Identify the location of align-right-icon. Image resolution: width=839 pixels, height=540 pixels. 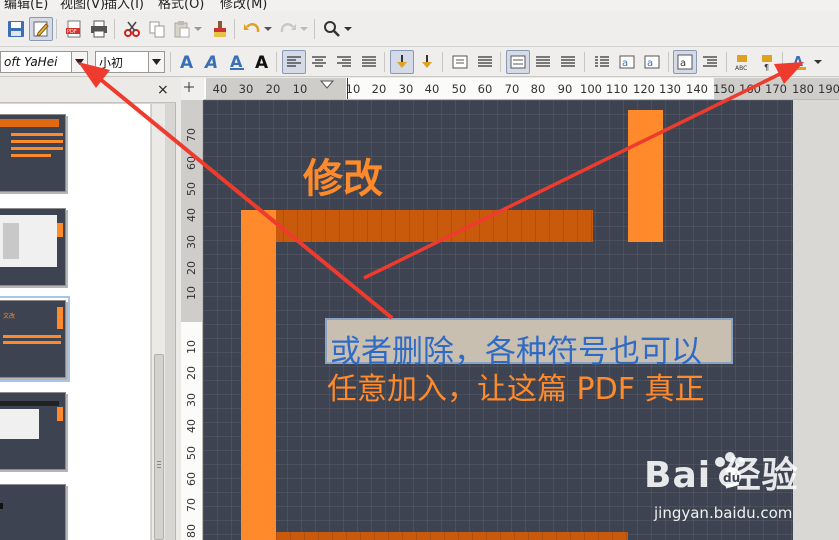
(344, 62).